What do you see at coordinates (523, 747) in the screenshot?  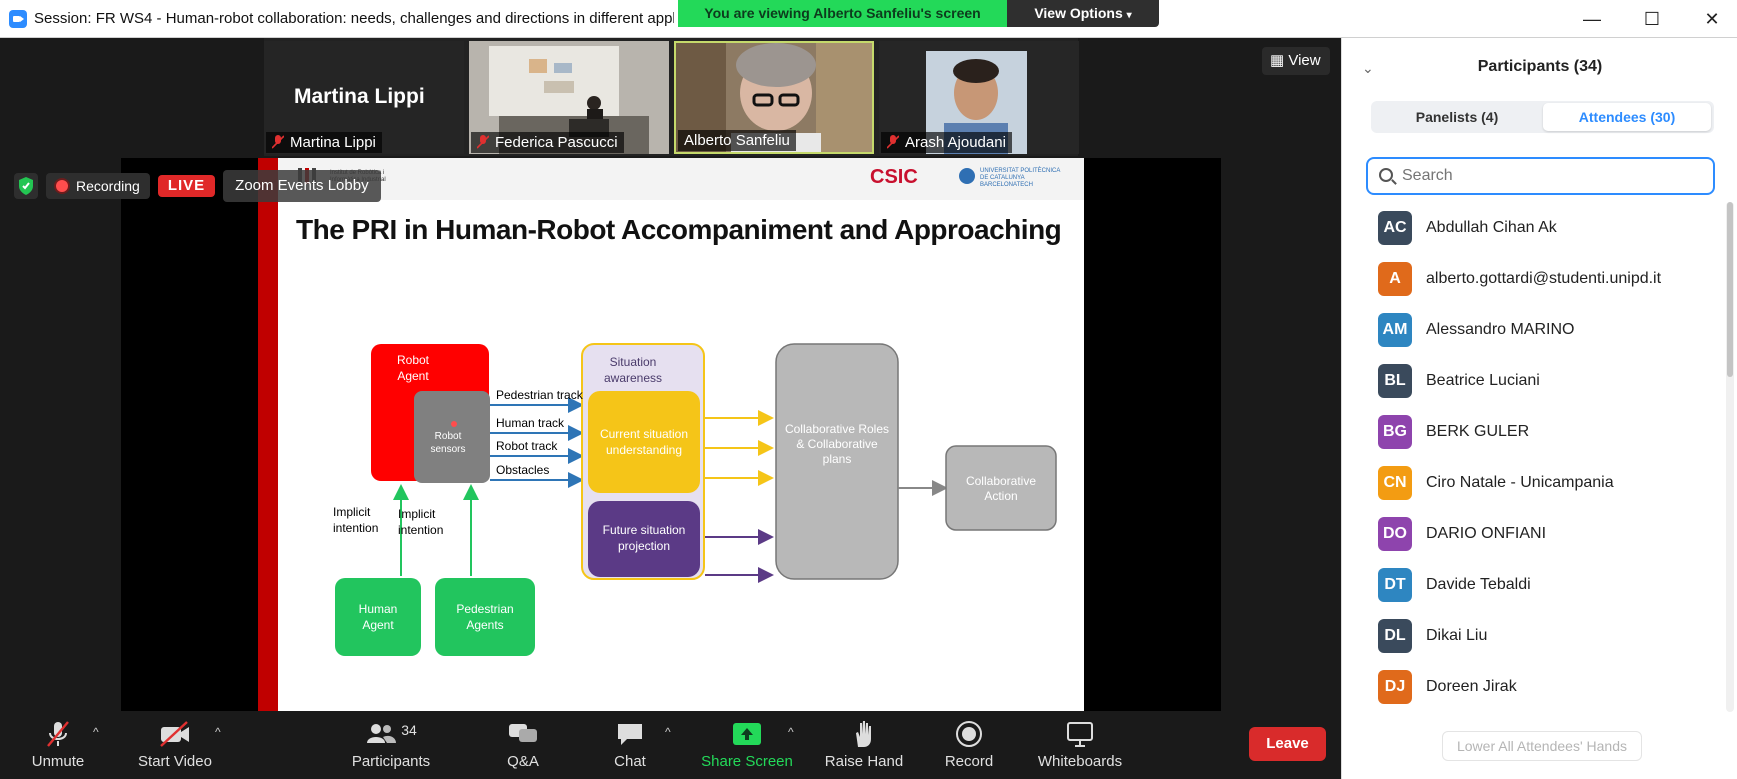 I see `qa-button: Q&A` at bounding box center [523, 747].